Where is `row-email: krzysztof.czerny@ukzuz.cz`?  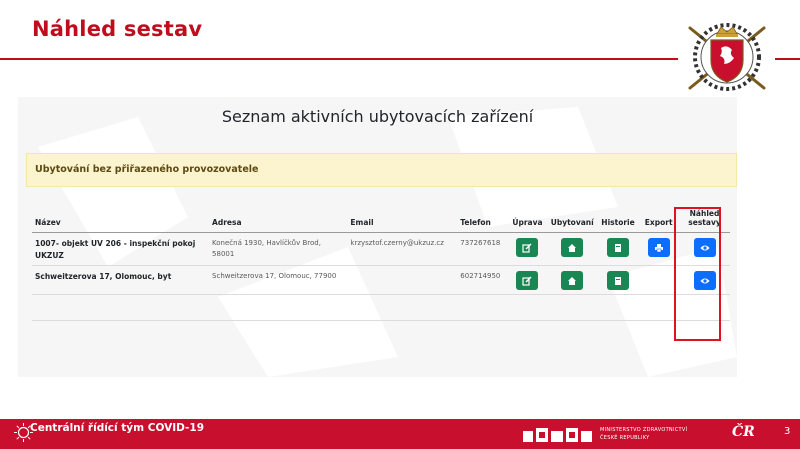
row-email: krzysztof.czerny@ukzuz.cz is located at coordinates (402, 249).